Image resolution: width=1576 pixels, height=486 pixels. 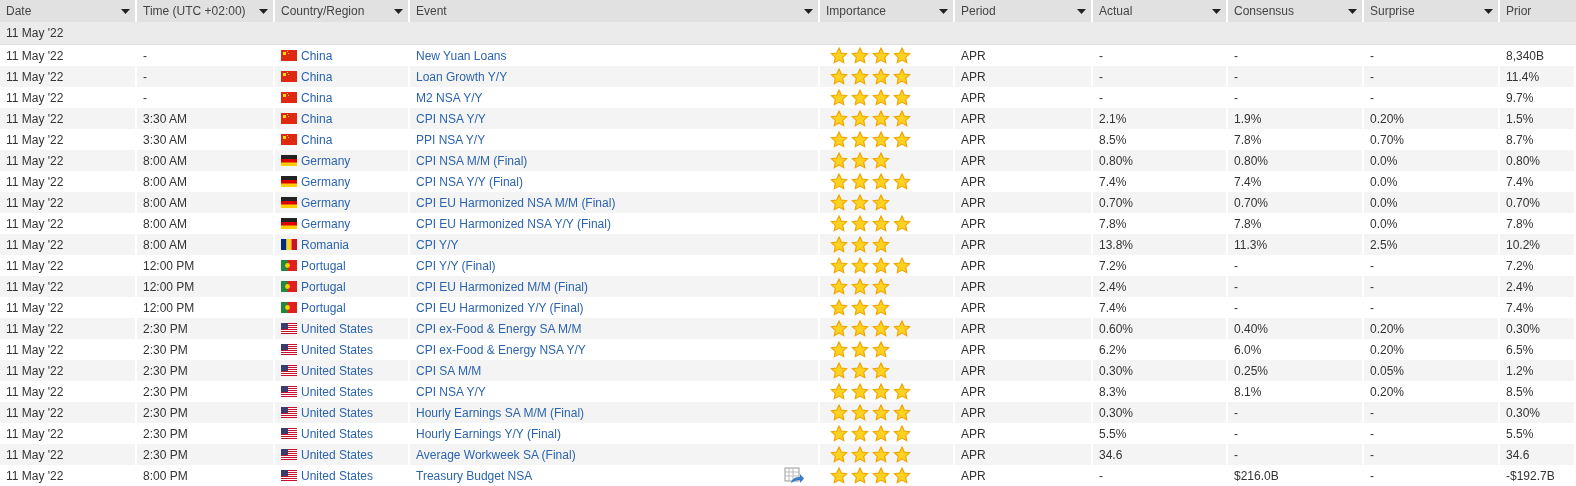 I want to click on country-link: Romania, so click(x=325, y=244).